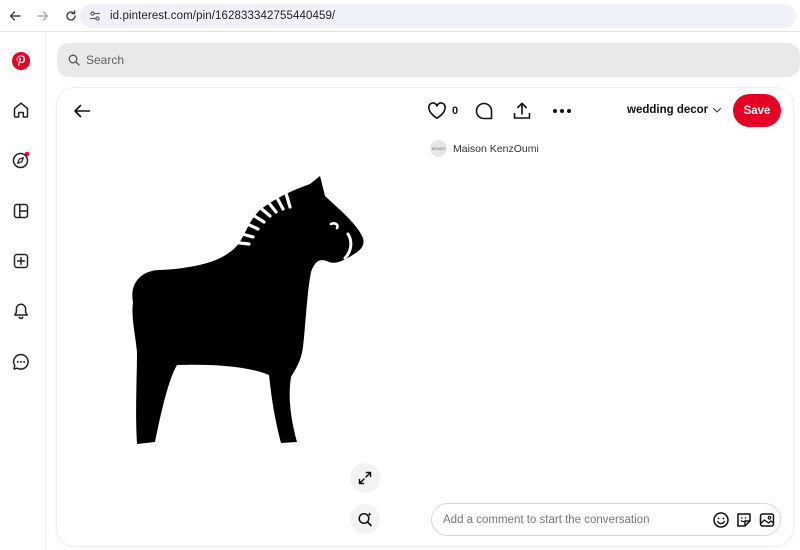  I want to click on visual-search-button, so click(365, 519).